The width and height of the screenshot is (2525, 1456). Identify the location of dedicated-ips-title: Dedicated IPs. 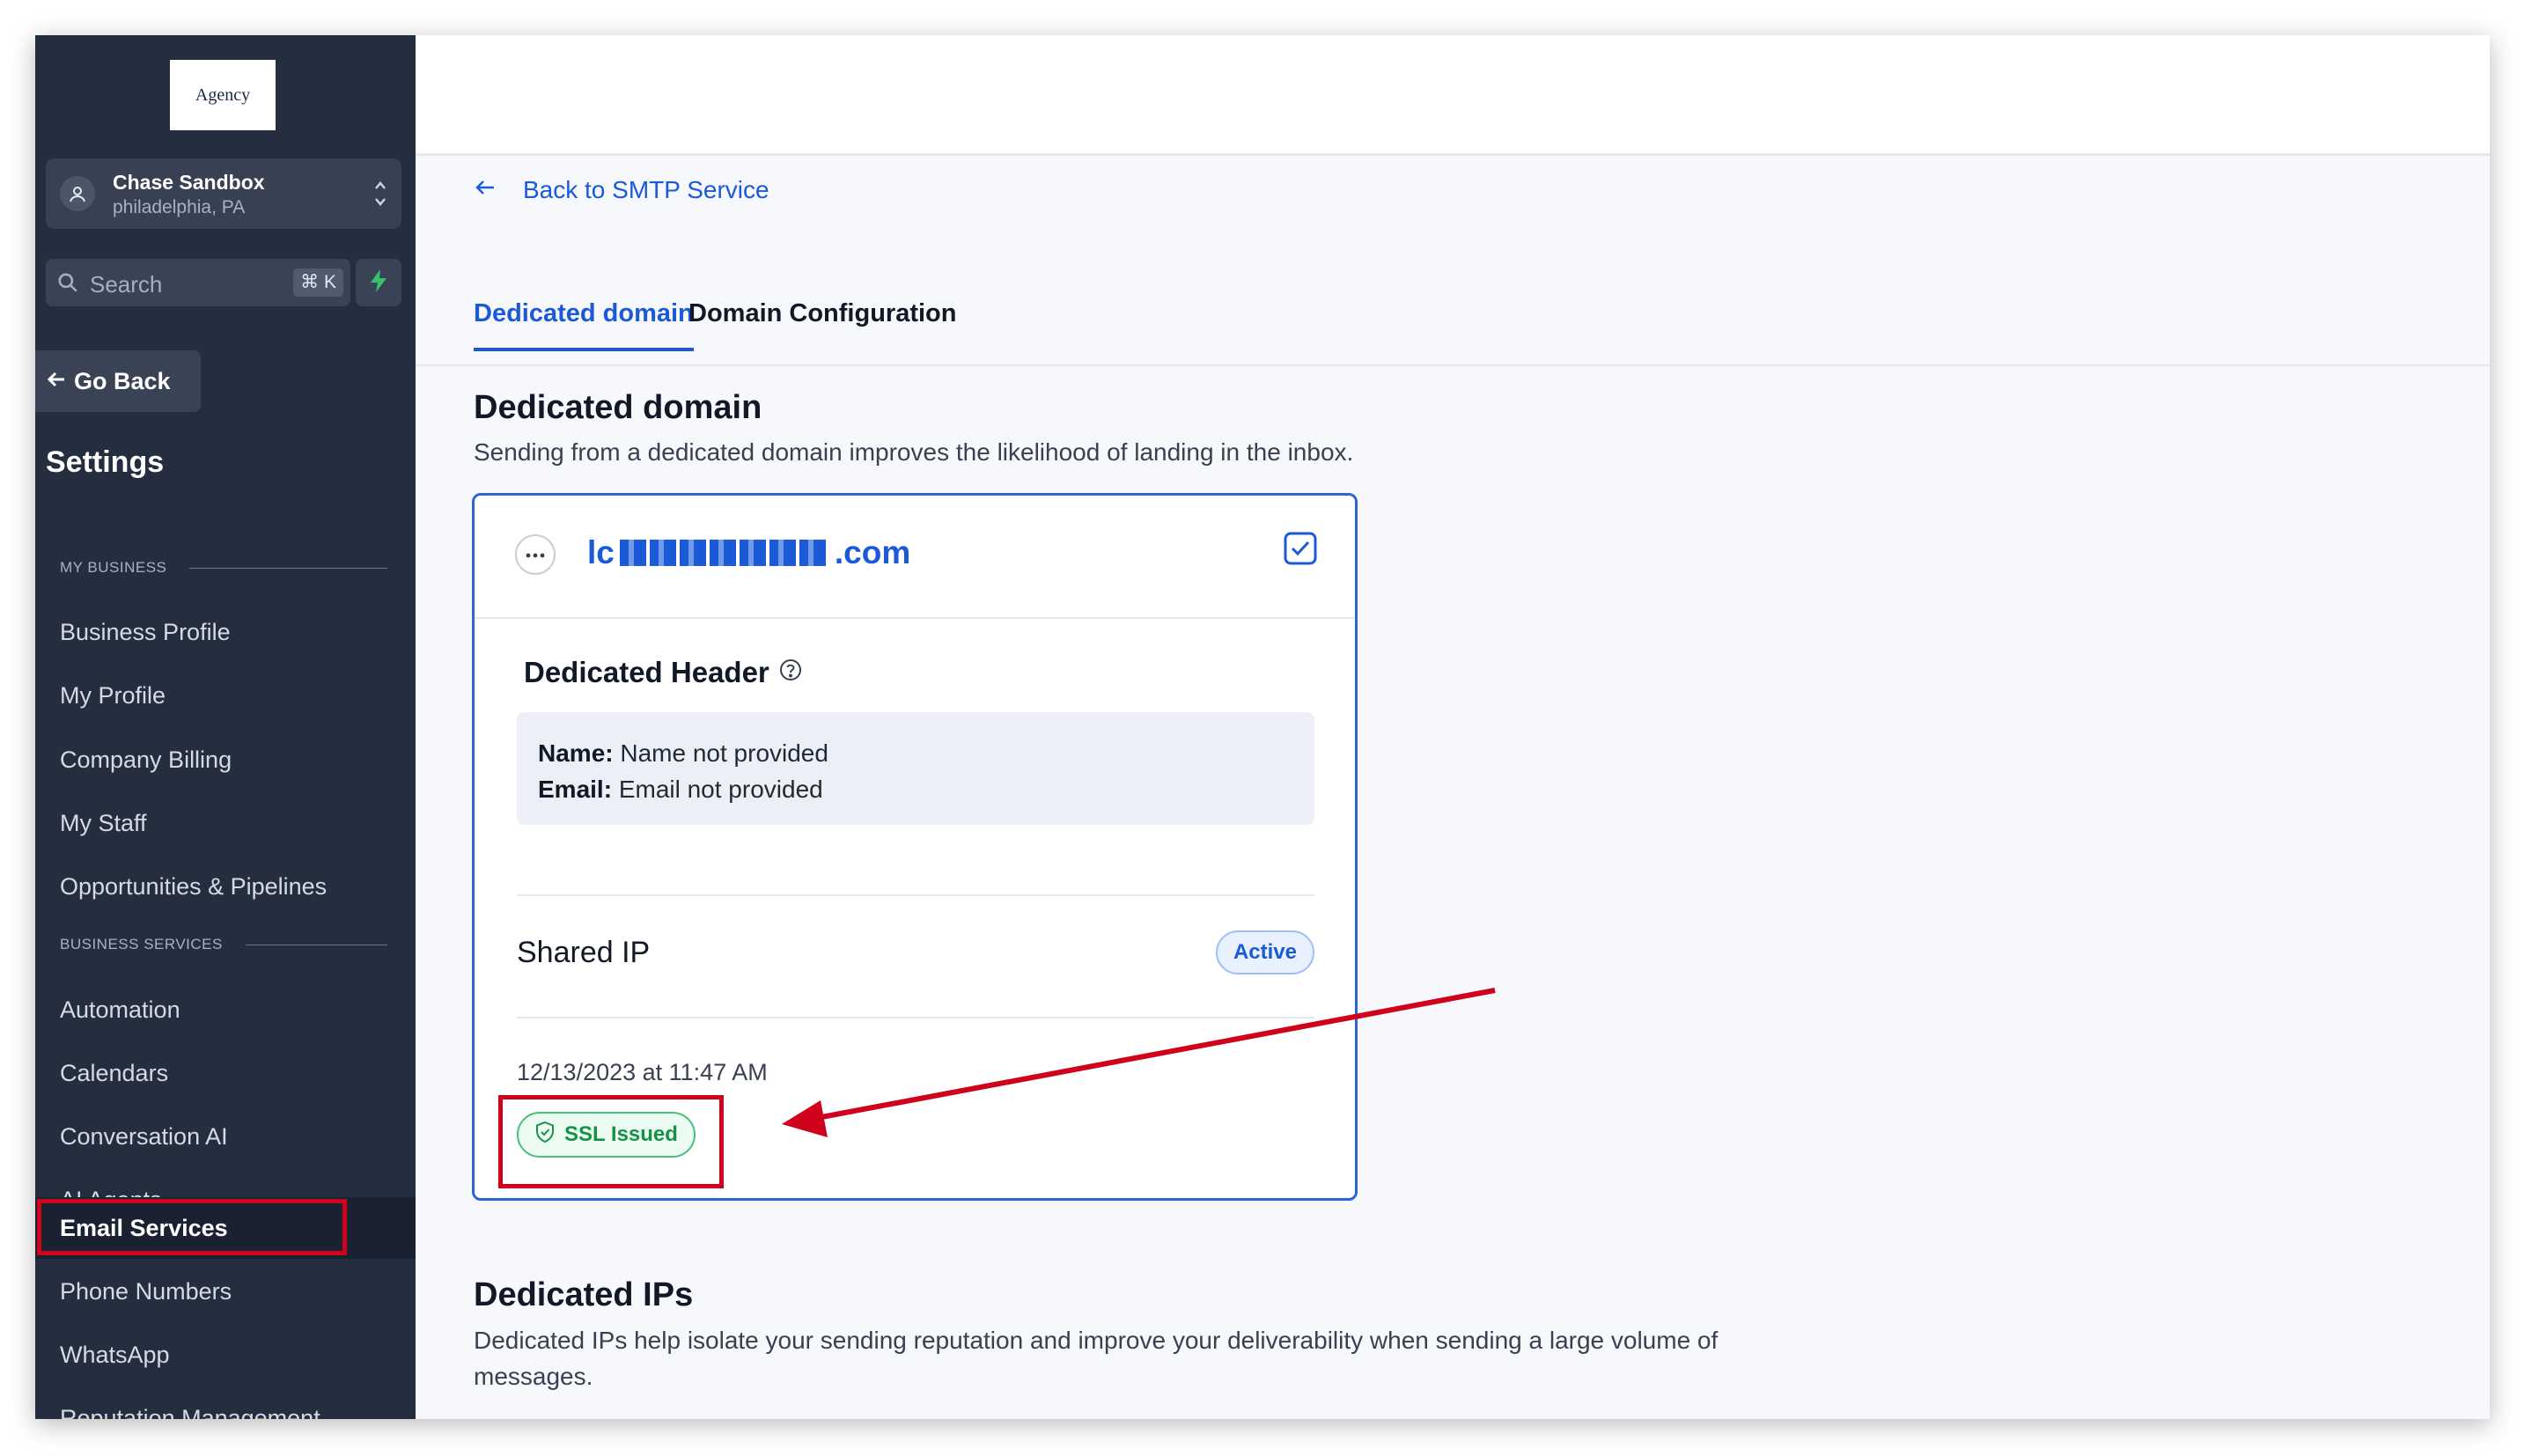
(584, 1294).